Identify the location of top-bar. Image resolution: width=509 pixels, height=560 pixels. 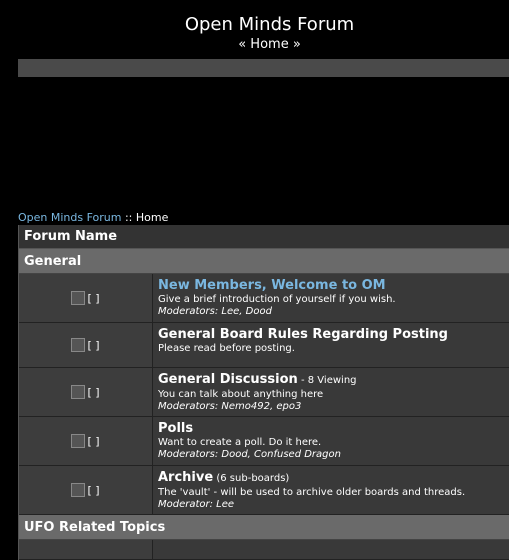
(263, 68).